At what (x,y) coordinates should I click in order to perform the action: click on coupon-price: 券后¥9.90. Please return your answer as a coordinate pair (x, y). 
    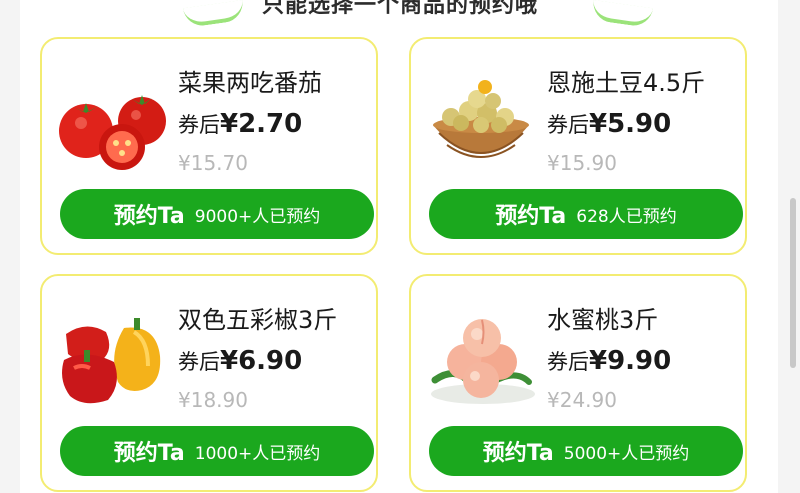
    Looking at the image, I should click on (609, 361).